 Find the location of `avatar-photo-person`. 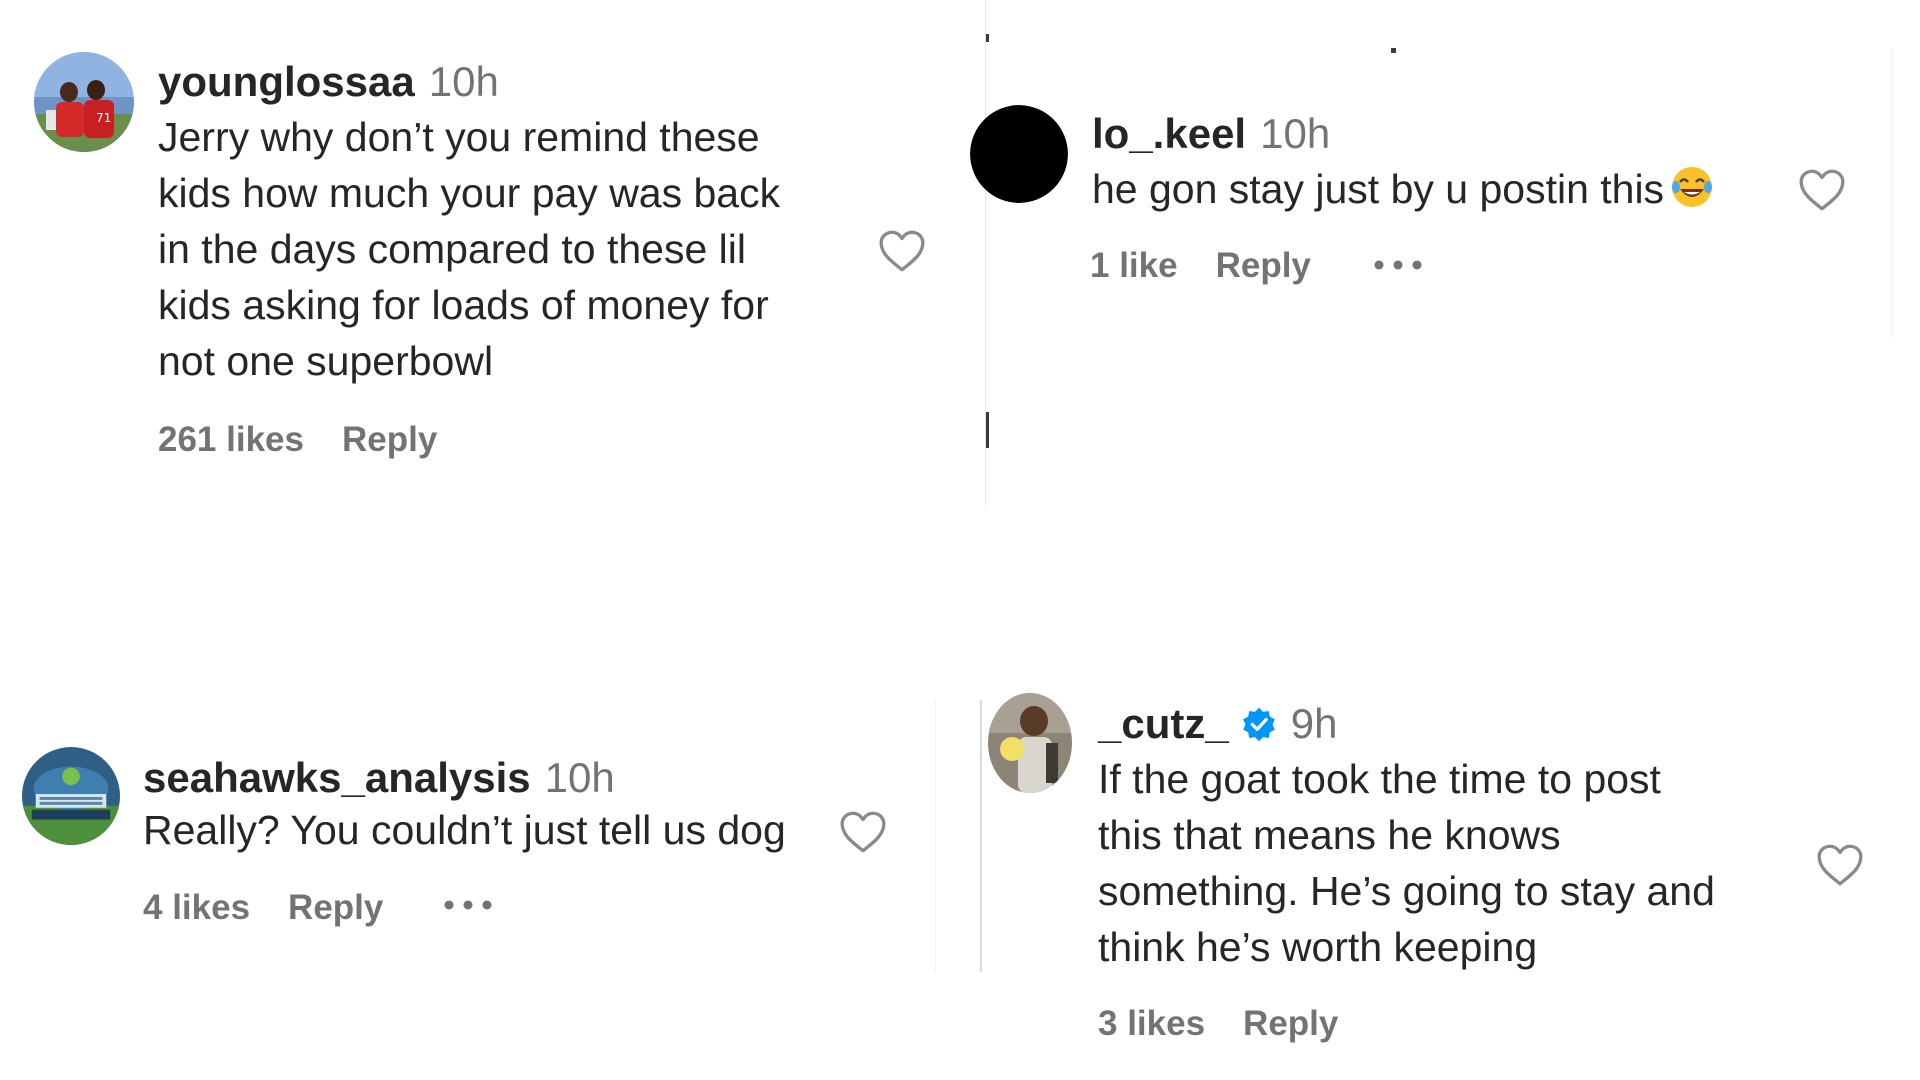

avatar-photo-person is located at coordinates (1030, 743).